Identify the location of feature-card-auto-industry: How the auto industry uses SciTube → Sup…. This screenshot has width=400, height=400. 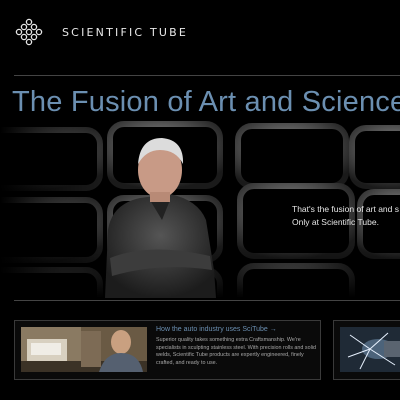
(167, 350).